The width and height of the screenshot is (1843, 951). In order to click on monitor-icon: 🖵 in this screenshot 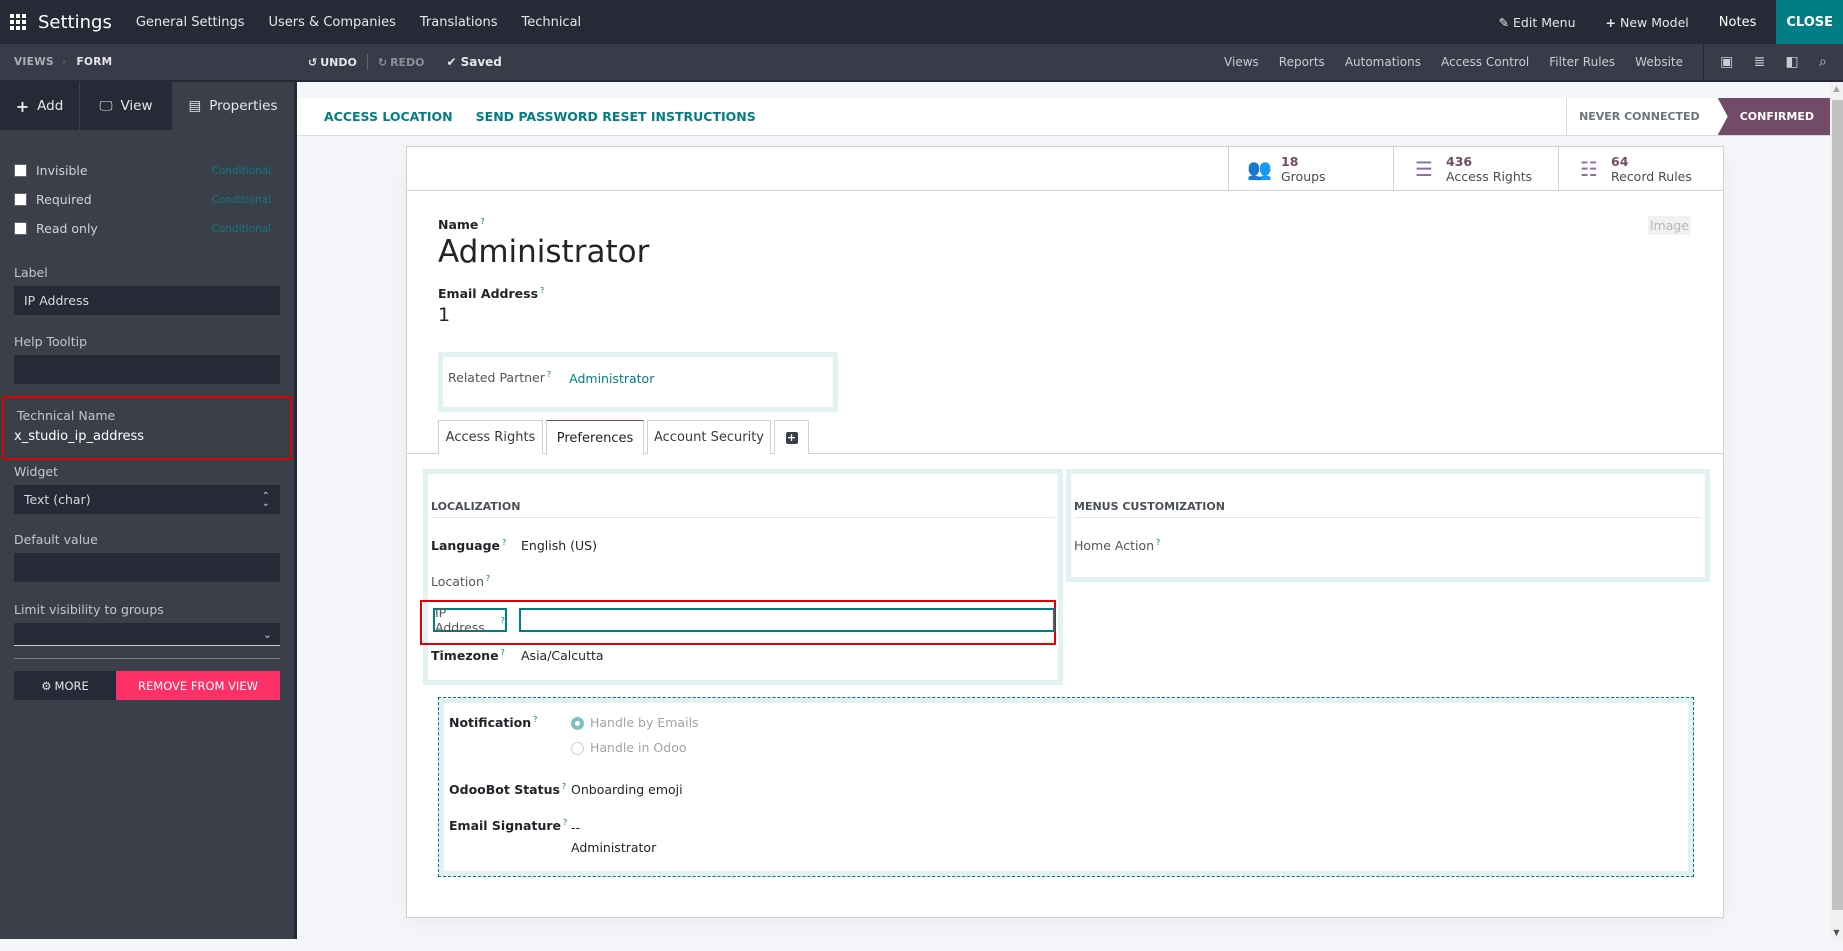, I will do `click(106, 106)`.